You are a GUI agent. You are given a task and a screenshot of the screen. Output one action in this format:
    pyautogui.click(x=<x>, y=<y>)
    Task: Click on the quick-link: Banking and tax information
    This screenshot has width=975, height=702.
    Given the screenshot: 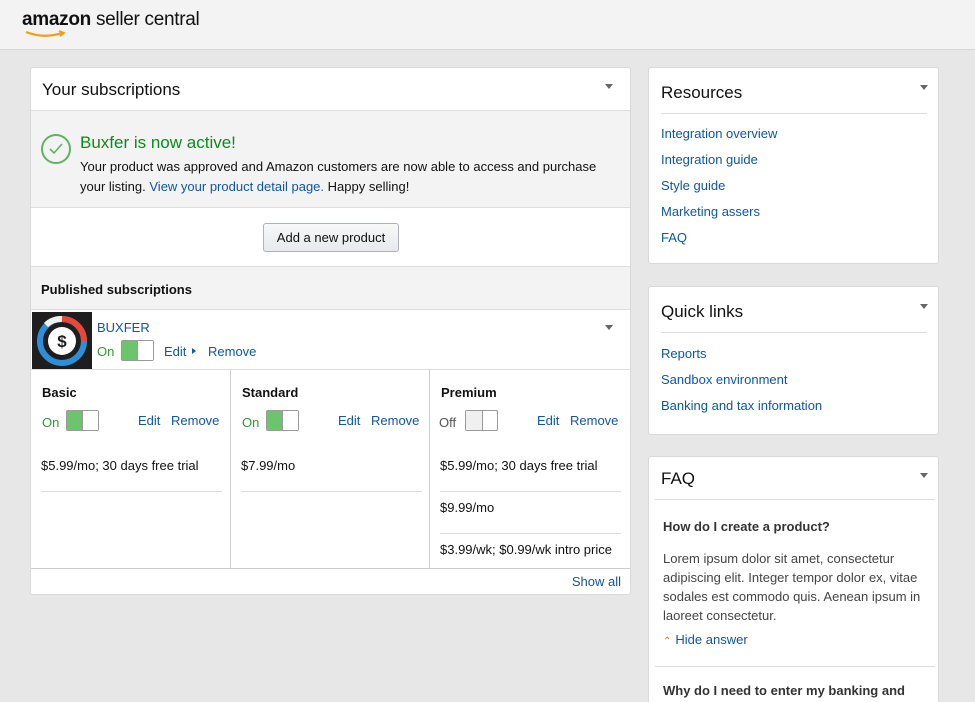 What is the action you would take?
    pyautogui.click(x=741, y=405)
    